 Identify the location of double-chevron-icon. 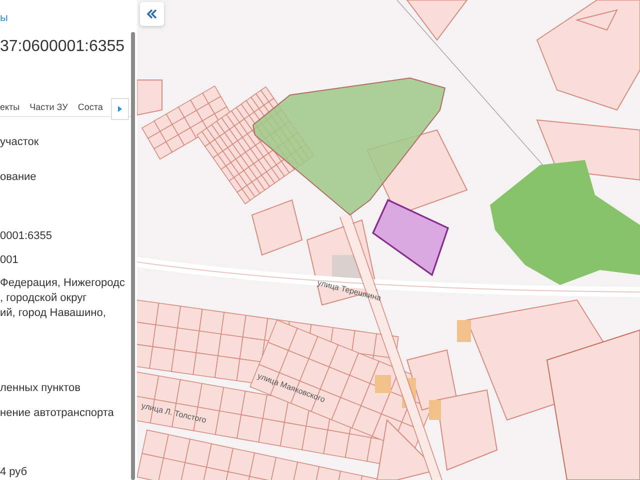
(152, 14).